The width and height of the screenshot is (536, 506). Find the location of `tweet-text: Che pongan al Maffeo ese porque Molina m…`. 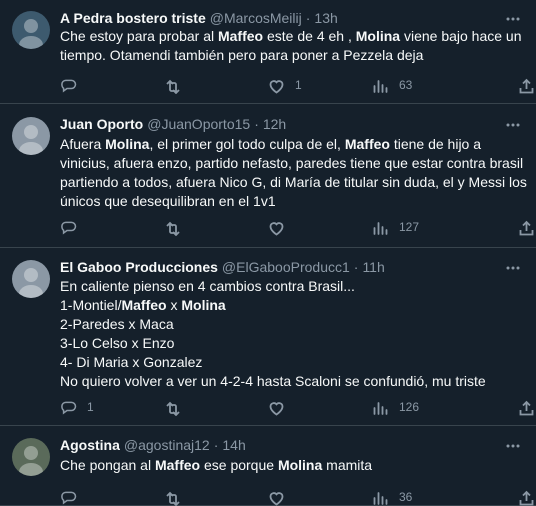

tweet-text: Che pongan al Maffeo ese porque Molina m… is located at coordinates (291, 465).